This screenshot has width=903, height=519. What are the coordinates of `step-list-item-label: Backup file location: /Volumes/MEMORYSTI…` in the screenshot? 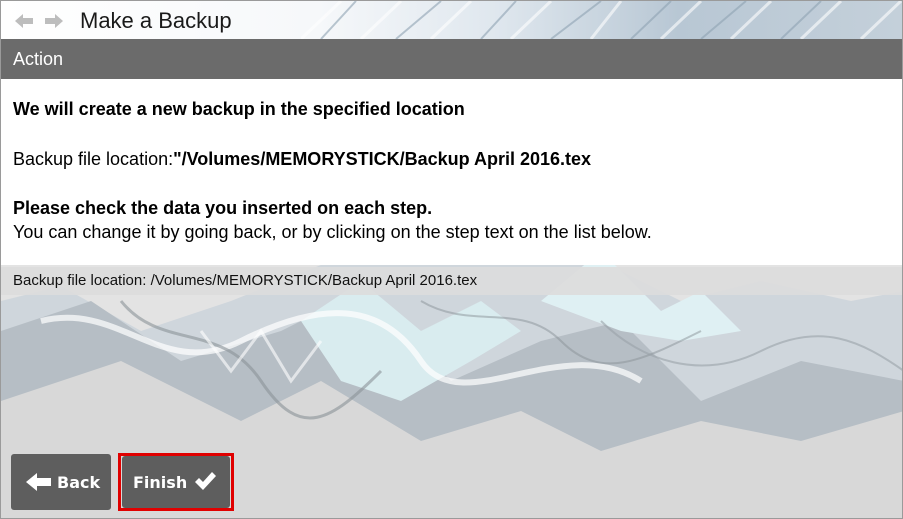 It's located at (245, 280).